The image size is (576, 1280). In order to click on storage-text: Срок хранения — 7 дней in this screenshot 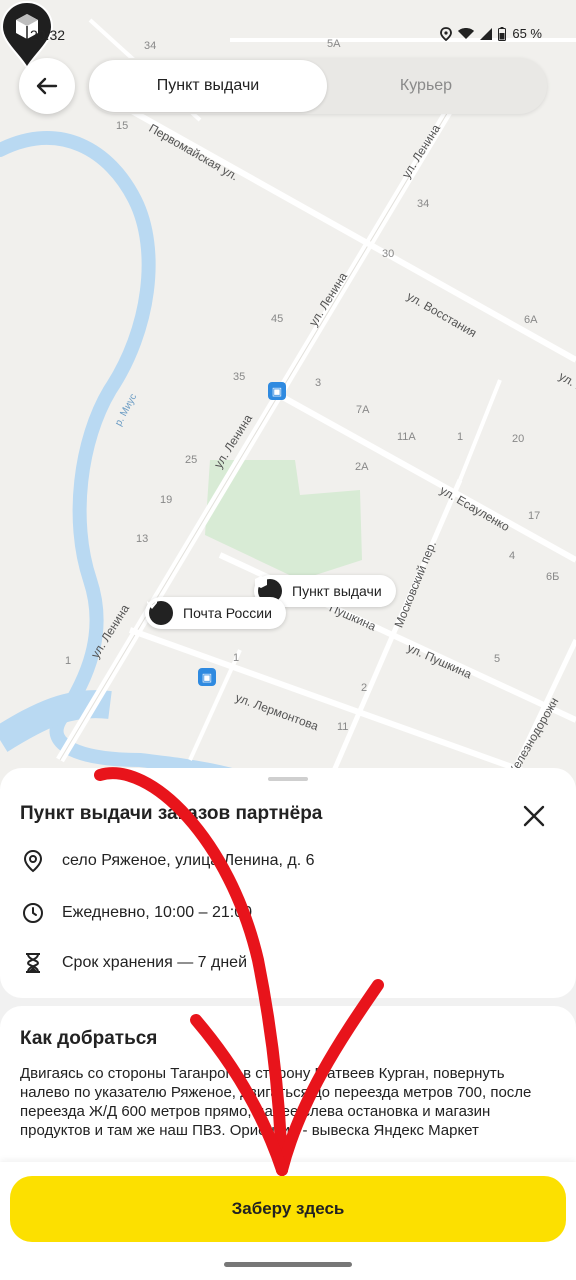, I will do `click(155, 962)`.